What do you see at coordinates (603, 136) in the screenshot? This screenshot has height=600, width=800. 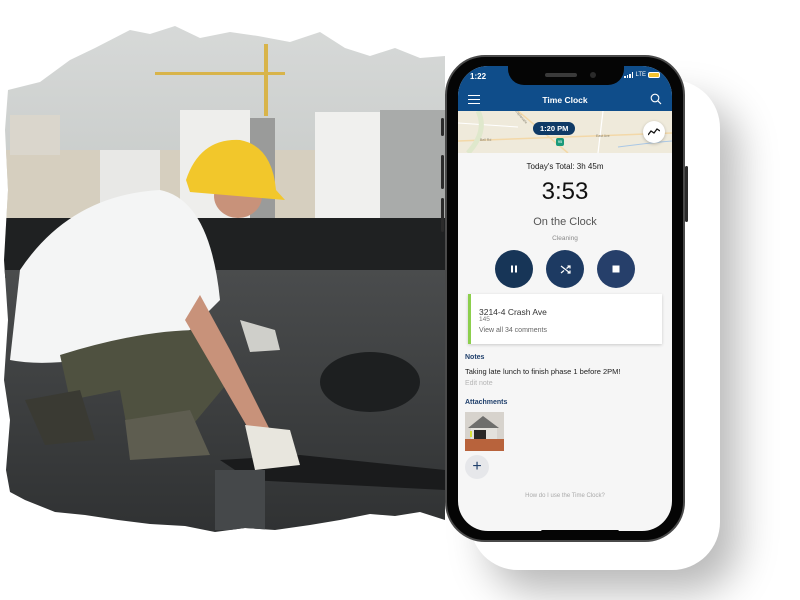 I see `map-street-label: East Ave` at bounding box center [603, 136].